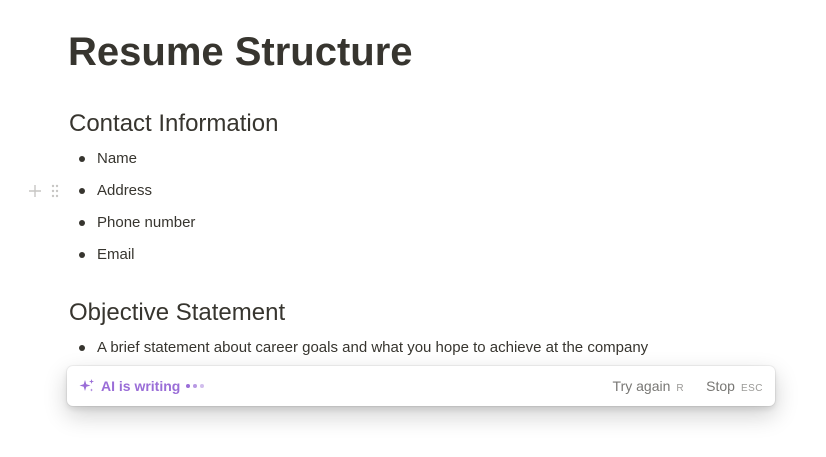  Describe the element at coordinates (141, 386) in the screenshot. I see `ai-status-label: AI is writing` at that location.